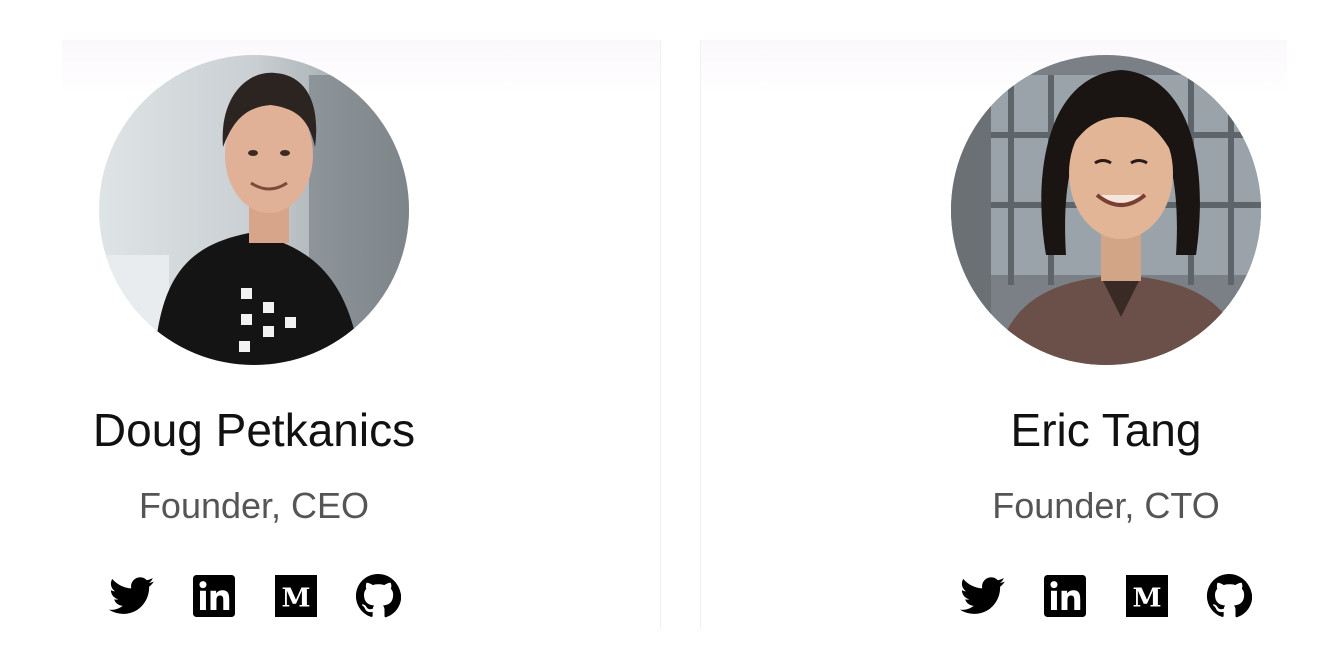  Describe the element at coordinates (254, 505) in the screenshot. I see `member-role: Founder, CEO` at that location.